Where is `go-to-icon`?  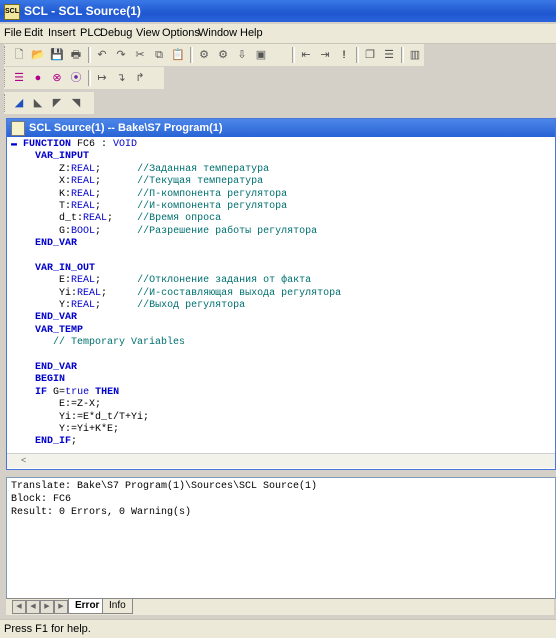
go-to-icon is located at coordinates (280, 55).